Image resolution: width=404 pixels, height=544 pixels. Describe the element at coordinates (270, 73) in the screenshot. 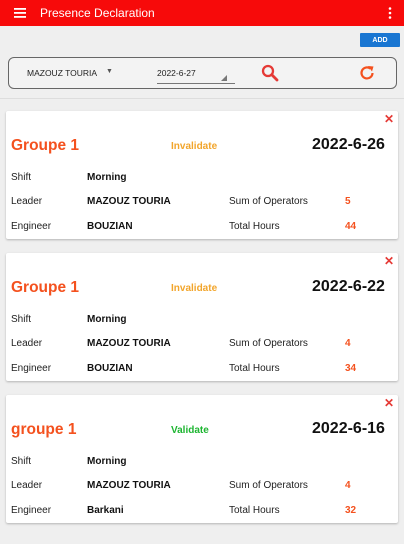

I see `search-icon` at that location.